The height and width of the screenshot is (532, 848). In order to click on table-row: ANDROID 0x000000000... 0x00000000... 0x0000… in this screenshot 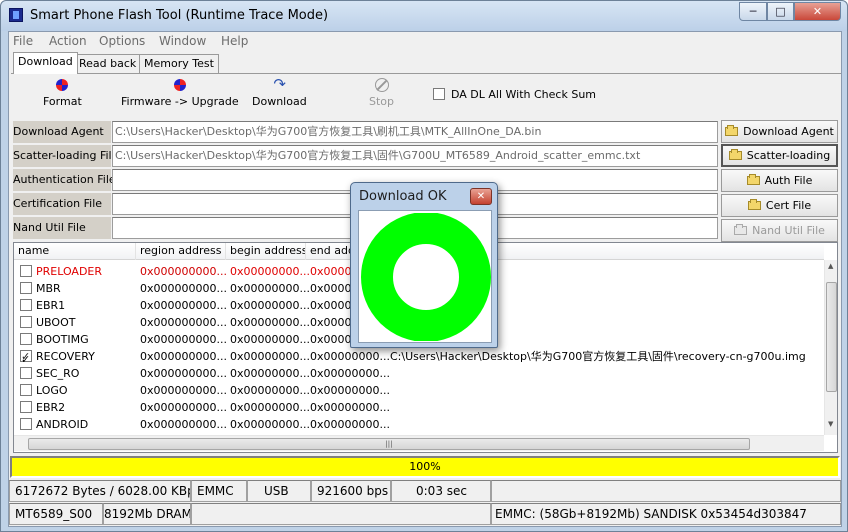, I will do `click(418, 424)`.